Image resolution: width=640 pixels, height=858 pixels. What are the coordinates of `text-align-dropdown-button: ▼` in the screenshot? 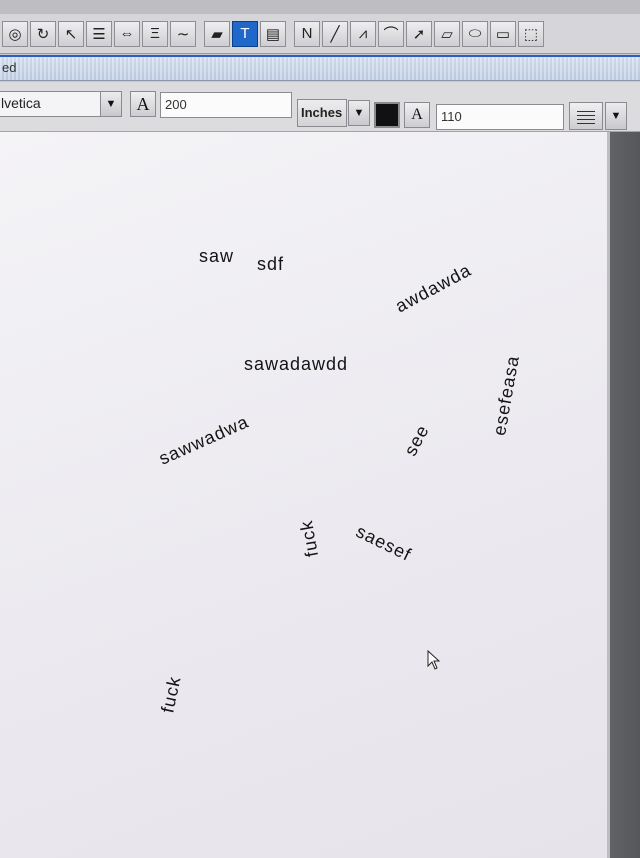 It's located at (616, 116).